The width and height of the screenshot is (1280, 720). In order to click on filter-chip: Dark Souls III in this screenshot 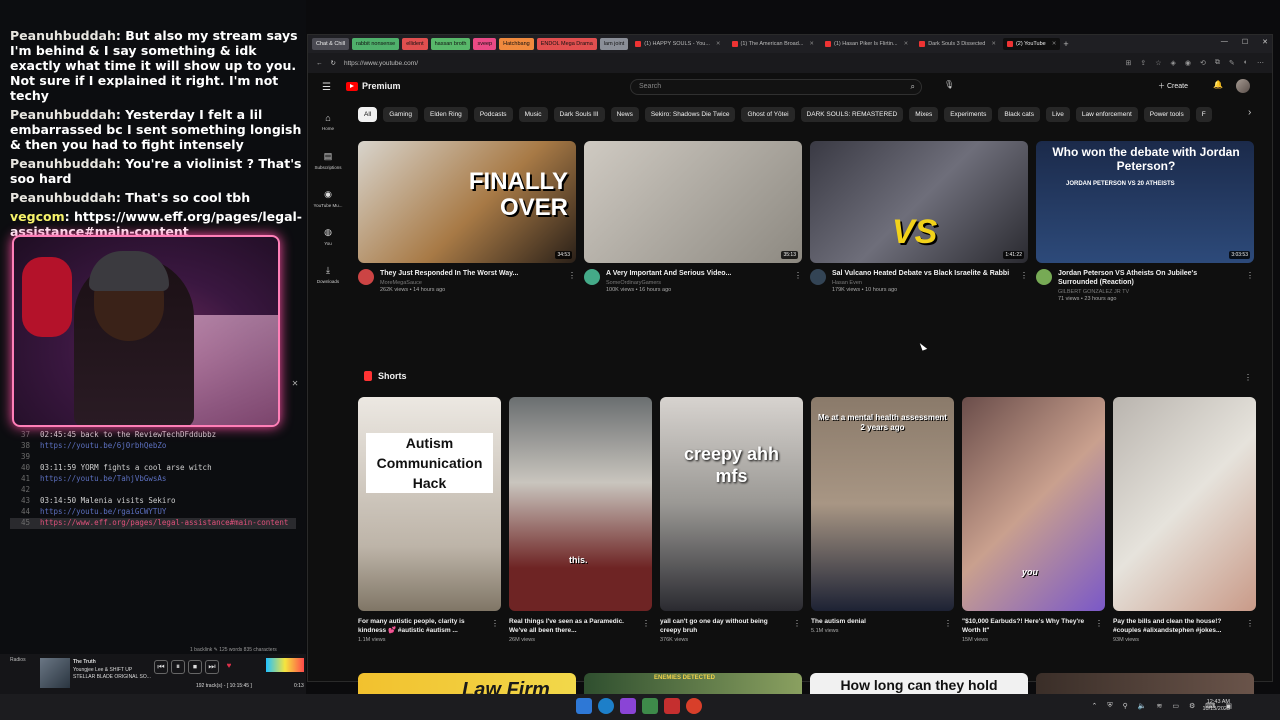, I will do `click(579, 114)`.